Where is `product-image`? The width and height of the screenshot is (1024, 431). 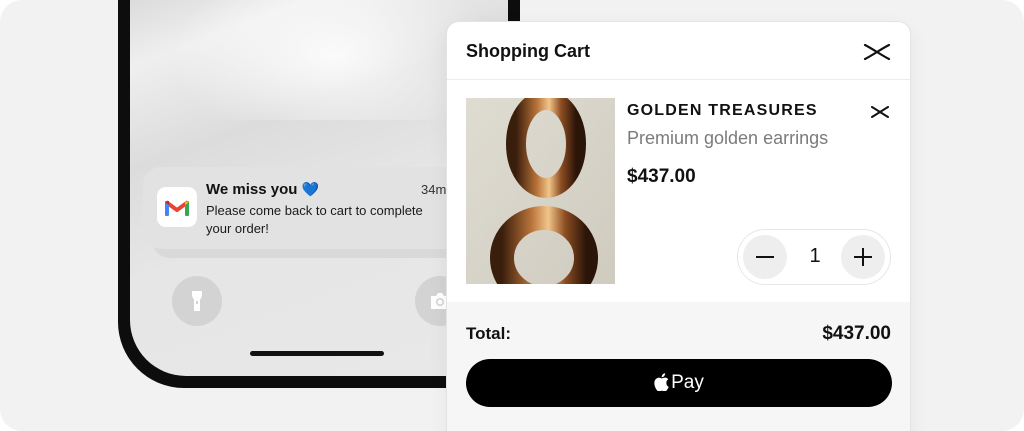 product-image is located at coordinates (540, 191).